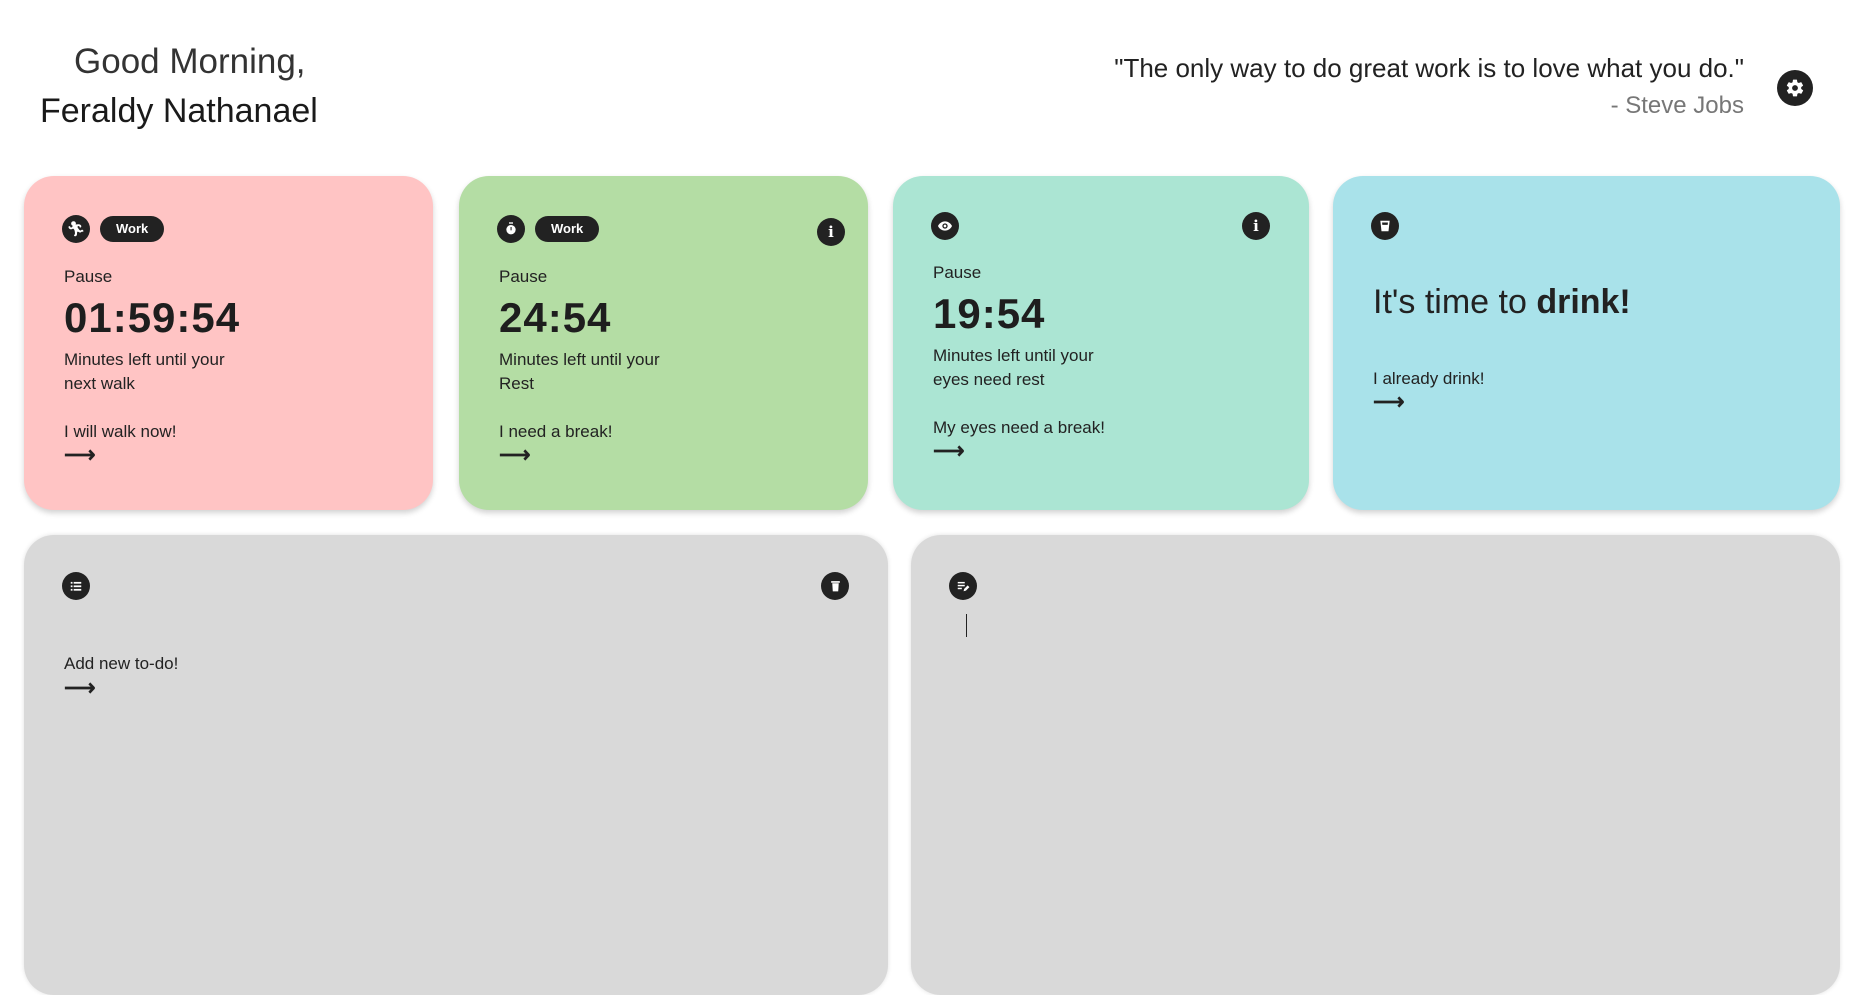 Image resolution: width=1863 pixels, height=995 pixels. What do you see at coordinates (179, 111) in the screenshot?
I see `user-name: Feraldy Nathanael` at bounding box center [179, 111].